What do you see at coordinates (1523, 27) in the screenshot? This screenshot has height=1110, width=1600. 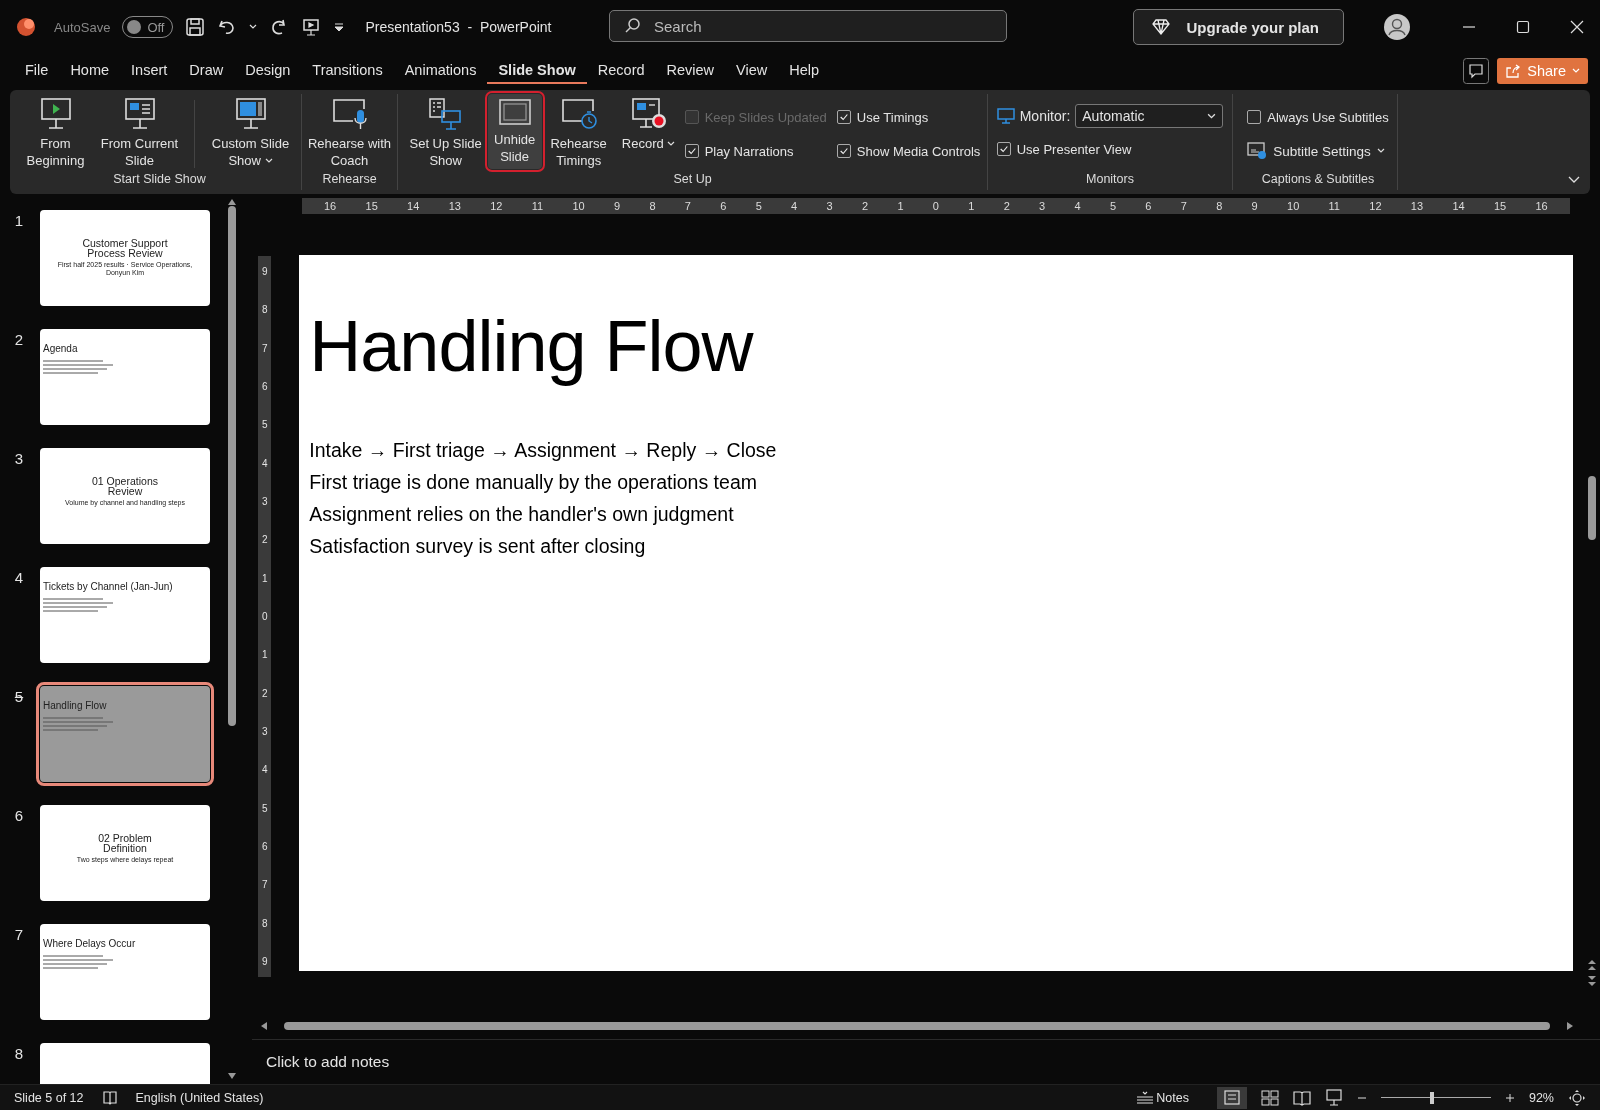 I see `maximize-icon` at bounding box center [1523, 27].